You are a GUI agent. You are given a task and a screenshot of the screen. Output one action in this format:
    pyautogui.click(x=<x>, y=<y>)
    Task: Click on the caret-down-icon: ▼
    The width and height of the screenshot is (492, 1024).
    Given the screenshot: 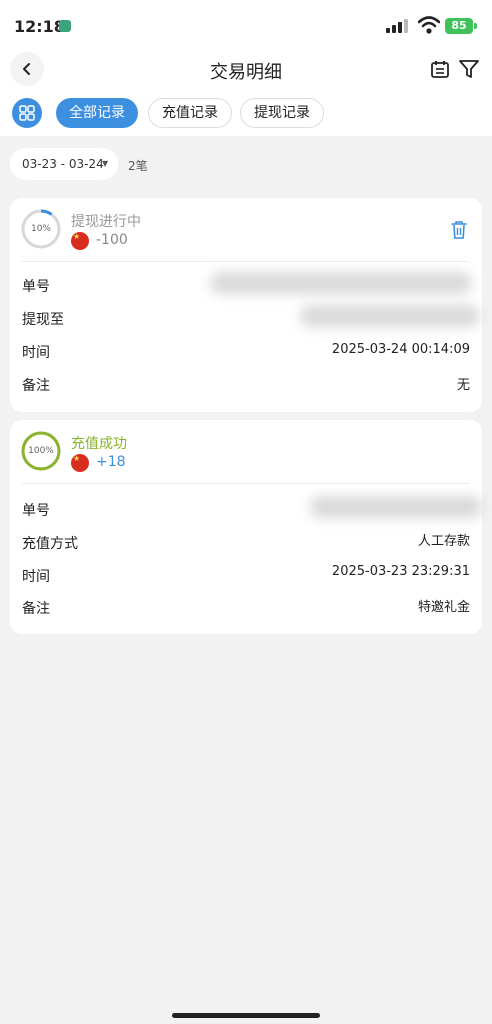 What is the action you would take?
    pyautogui.click(x=105, y=163)
    